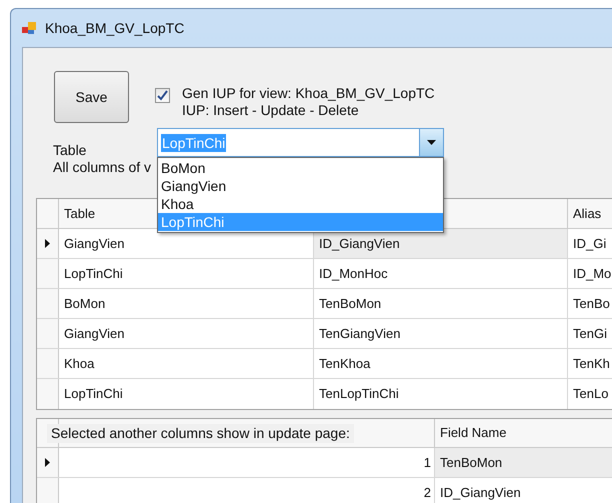 This screenshot has height=503, width=612. Describe the element at coordinates (308, 93) in the screenshot. I see `checkbox-label: Gen IUP for view: Khoa_BM_GV_LopTC` at that location.